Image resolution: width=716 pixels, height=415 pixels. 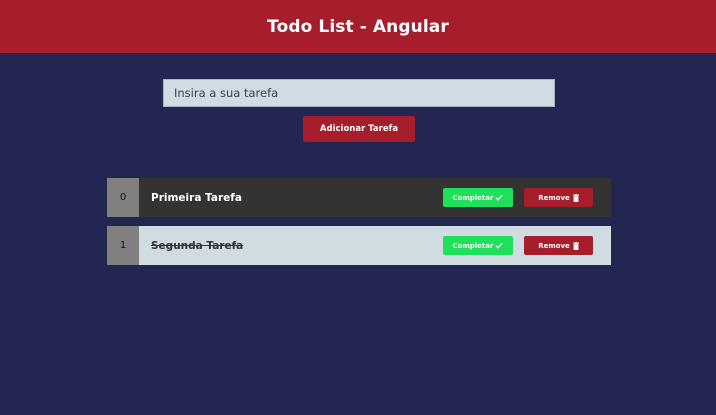 What do you see at coordinates (359, 245) in the screenshot?
I see `todo-item: 1 Segunda Tarefa Completar Remove` at bounding box center [359, 245].